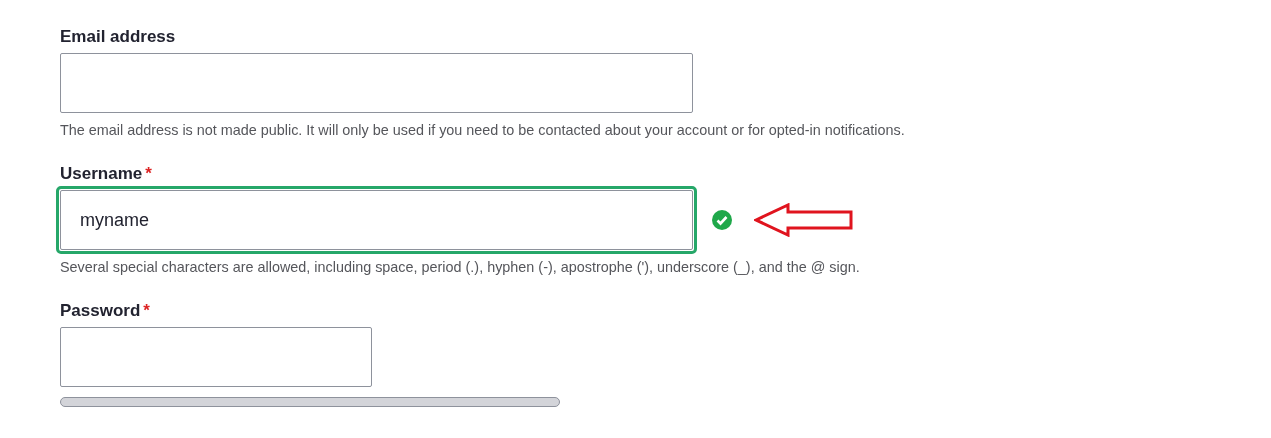 The image size is (1271, 438). Describe the element at coordinates (460, 267) in the screenshot. I see `field-description: Several special characters are allowed, including space, period (.), hyphen (-), apostrophe ('), underscore (_), and the @ sign.` at that location.